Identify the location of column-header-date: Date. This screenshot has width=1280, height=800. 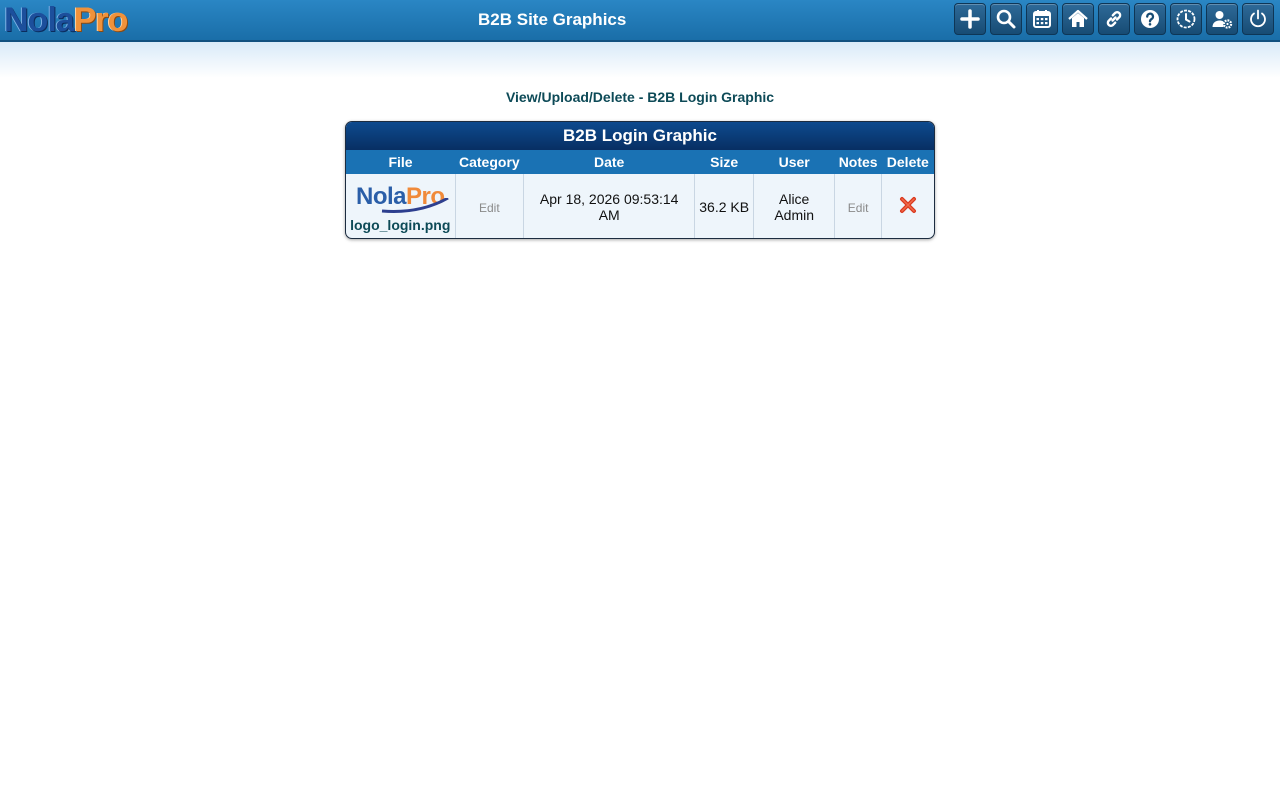
(609, 162).